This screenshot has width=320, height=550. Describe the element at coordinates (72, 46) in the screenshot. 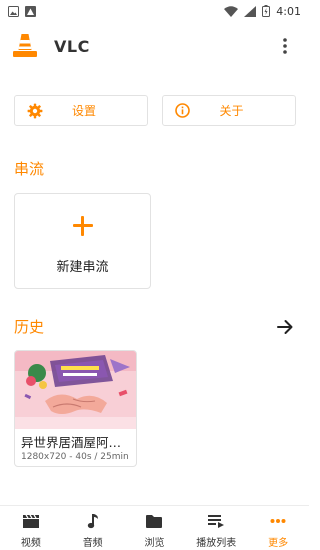

I see `app-title: VLC` at that location.